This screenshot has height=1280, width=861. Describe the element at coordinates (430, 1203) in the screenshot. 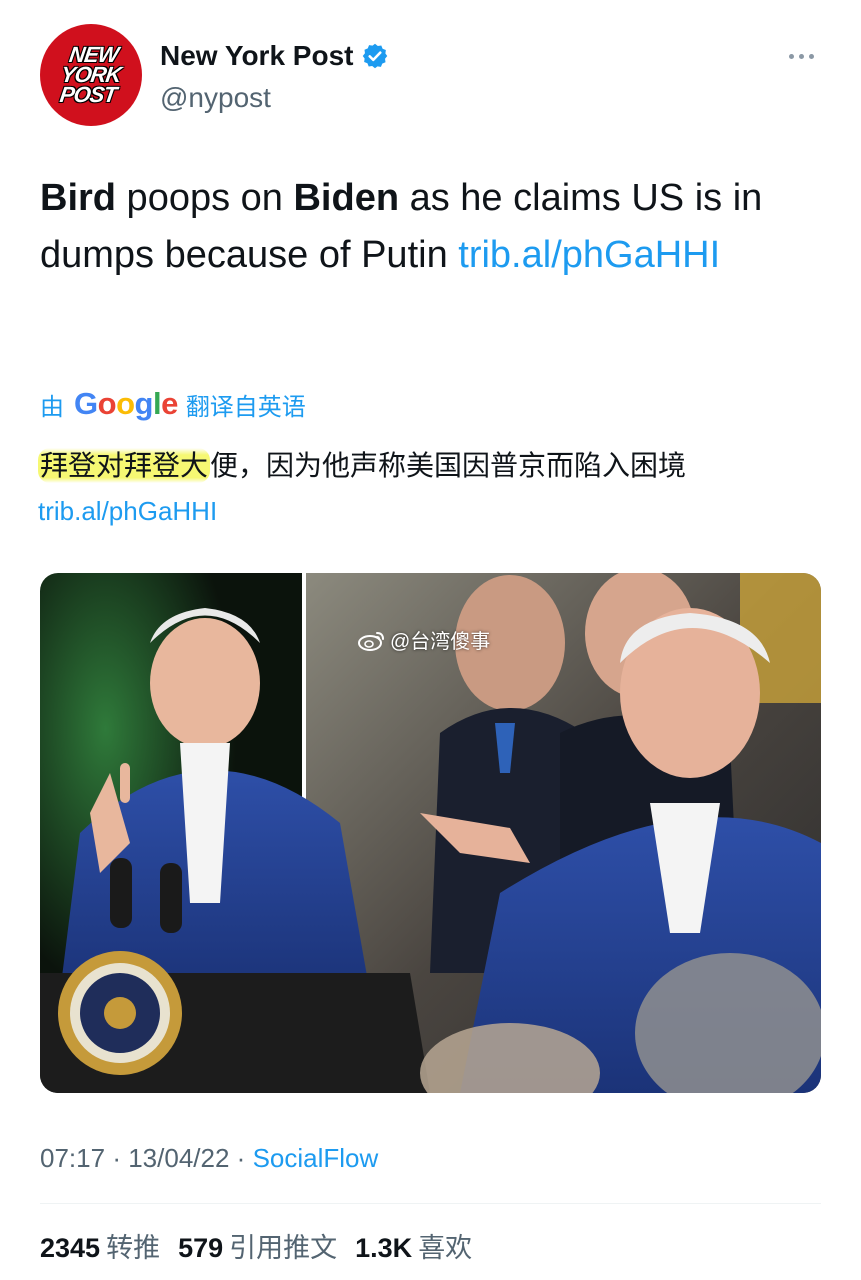

I see `divider` at that location.